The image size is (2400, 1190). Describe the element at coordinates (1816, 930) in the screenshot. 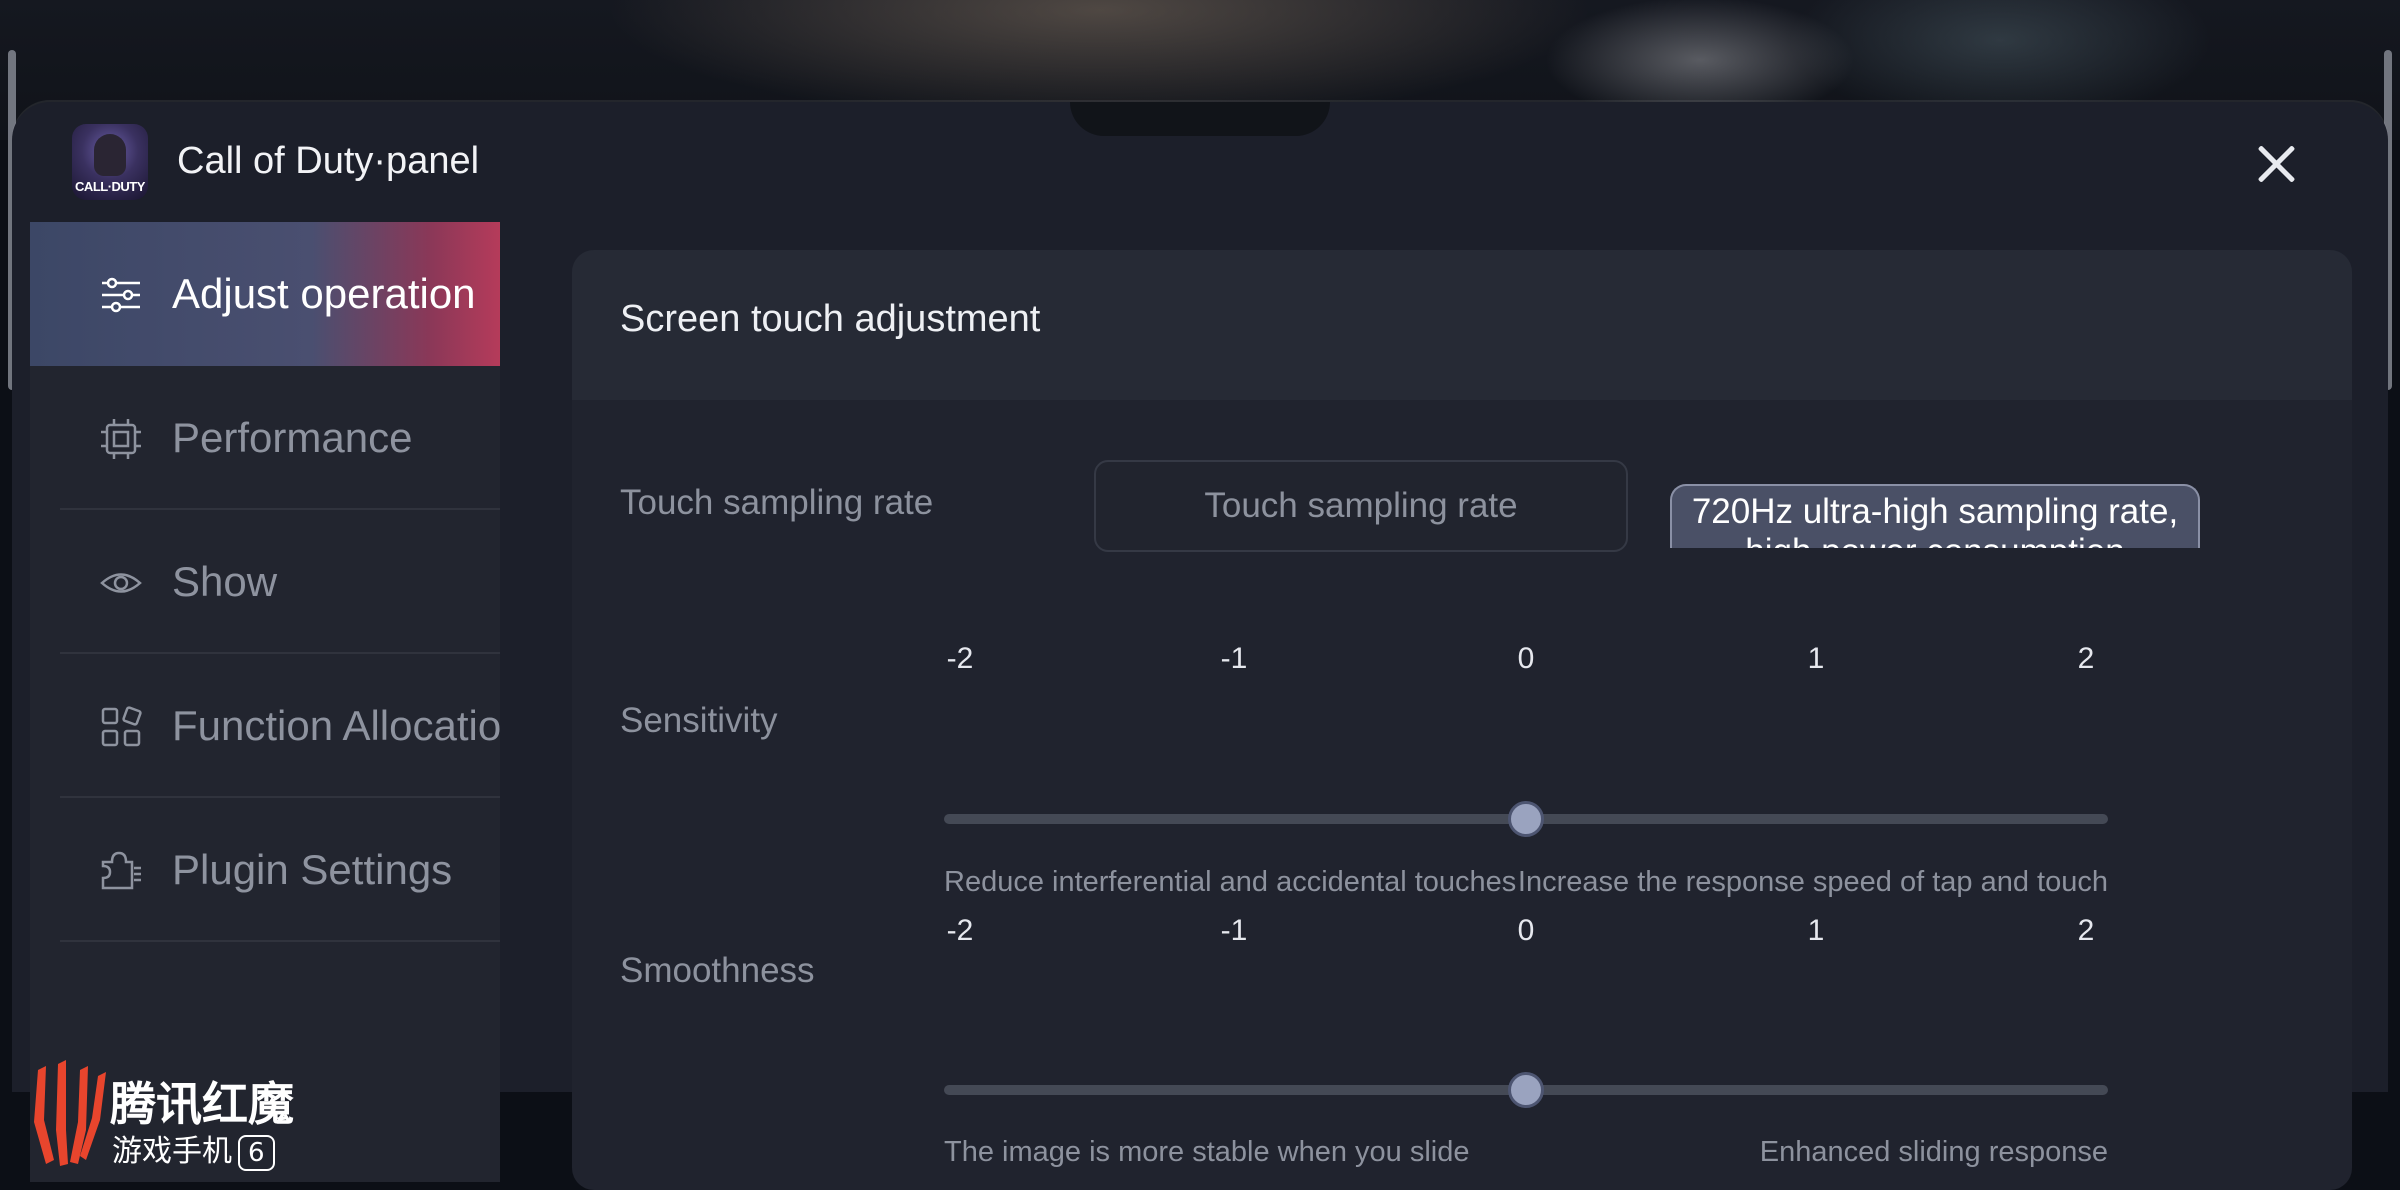

I see `smoothness-tick: 1` at that location.